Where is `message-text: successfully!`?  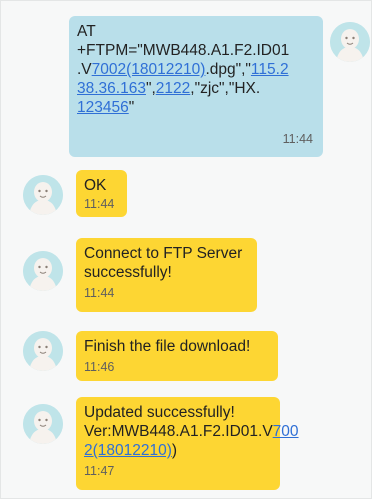
message-text: successfully! is located at coordinates (128, 272).